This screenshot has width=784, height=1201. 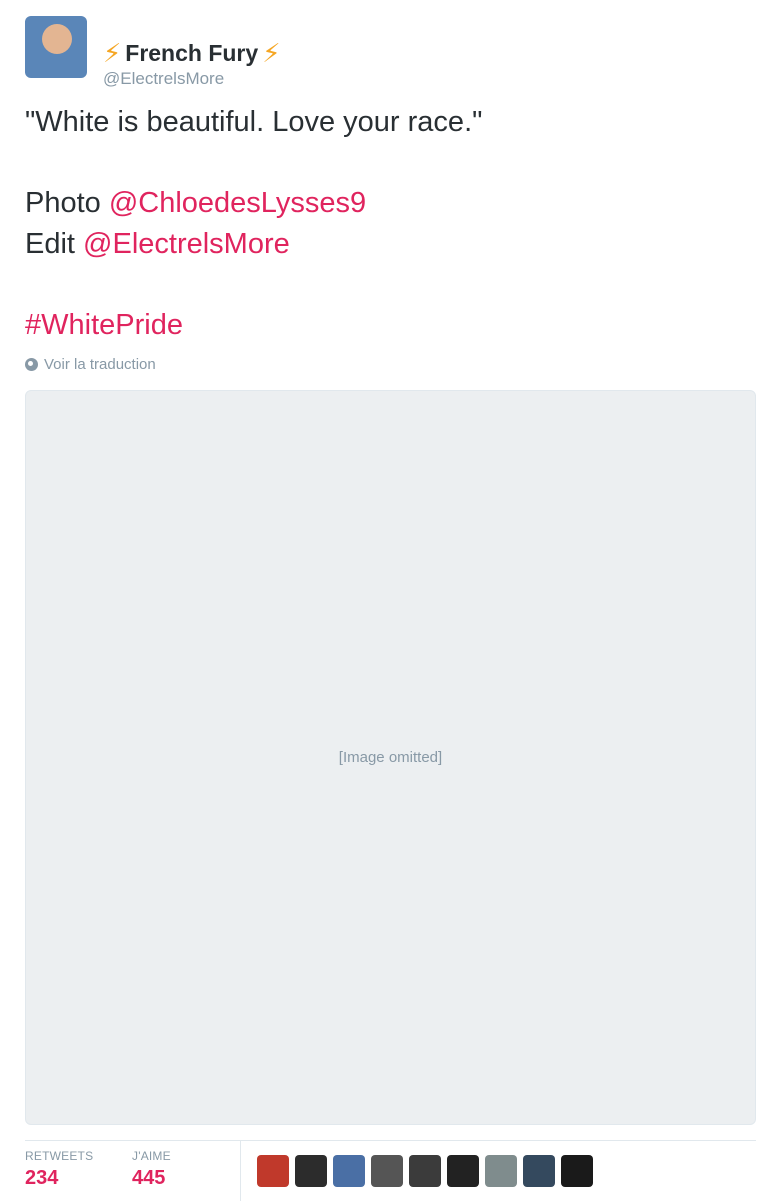 I want to click on author-display-name: ⚡ French Fury ⚡, so click(x=191, y=53).